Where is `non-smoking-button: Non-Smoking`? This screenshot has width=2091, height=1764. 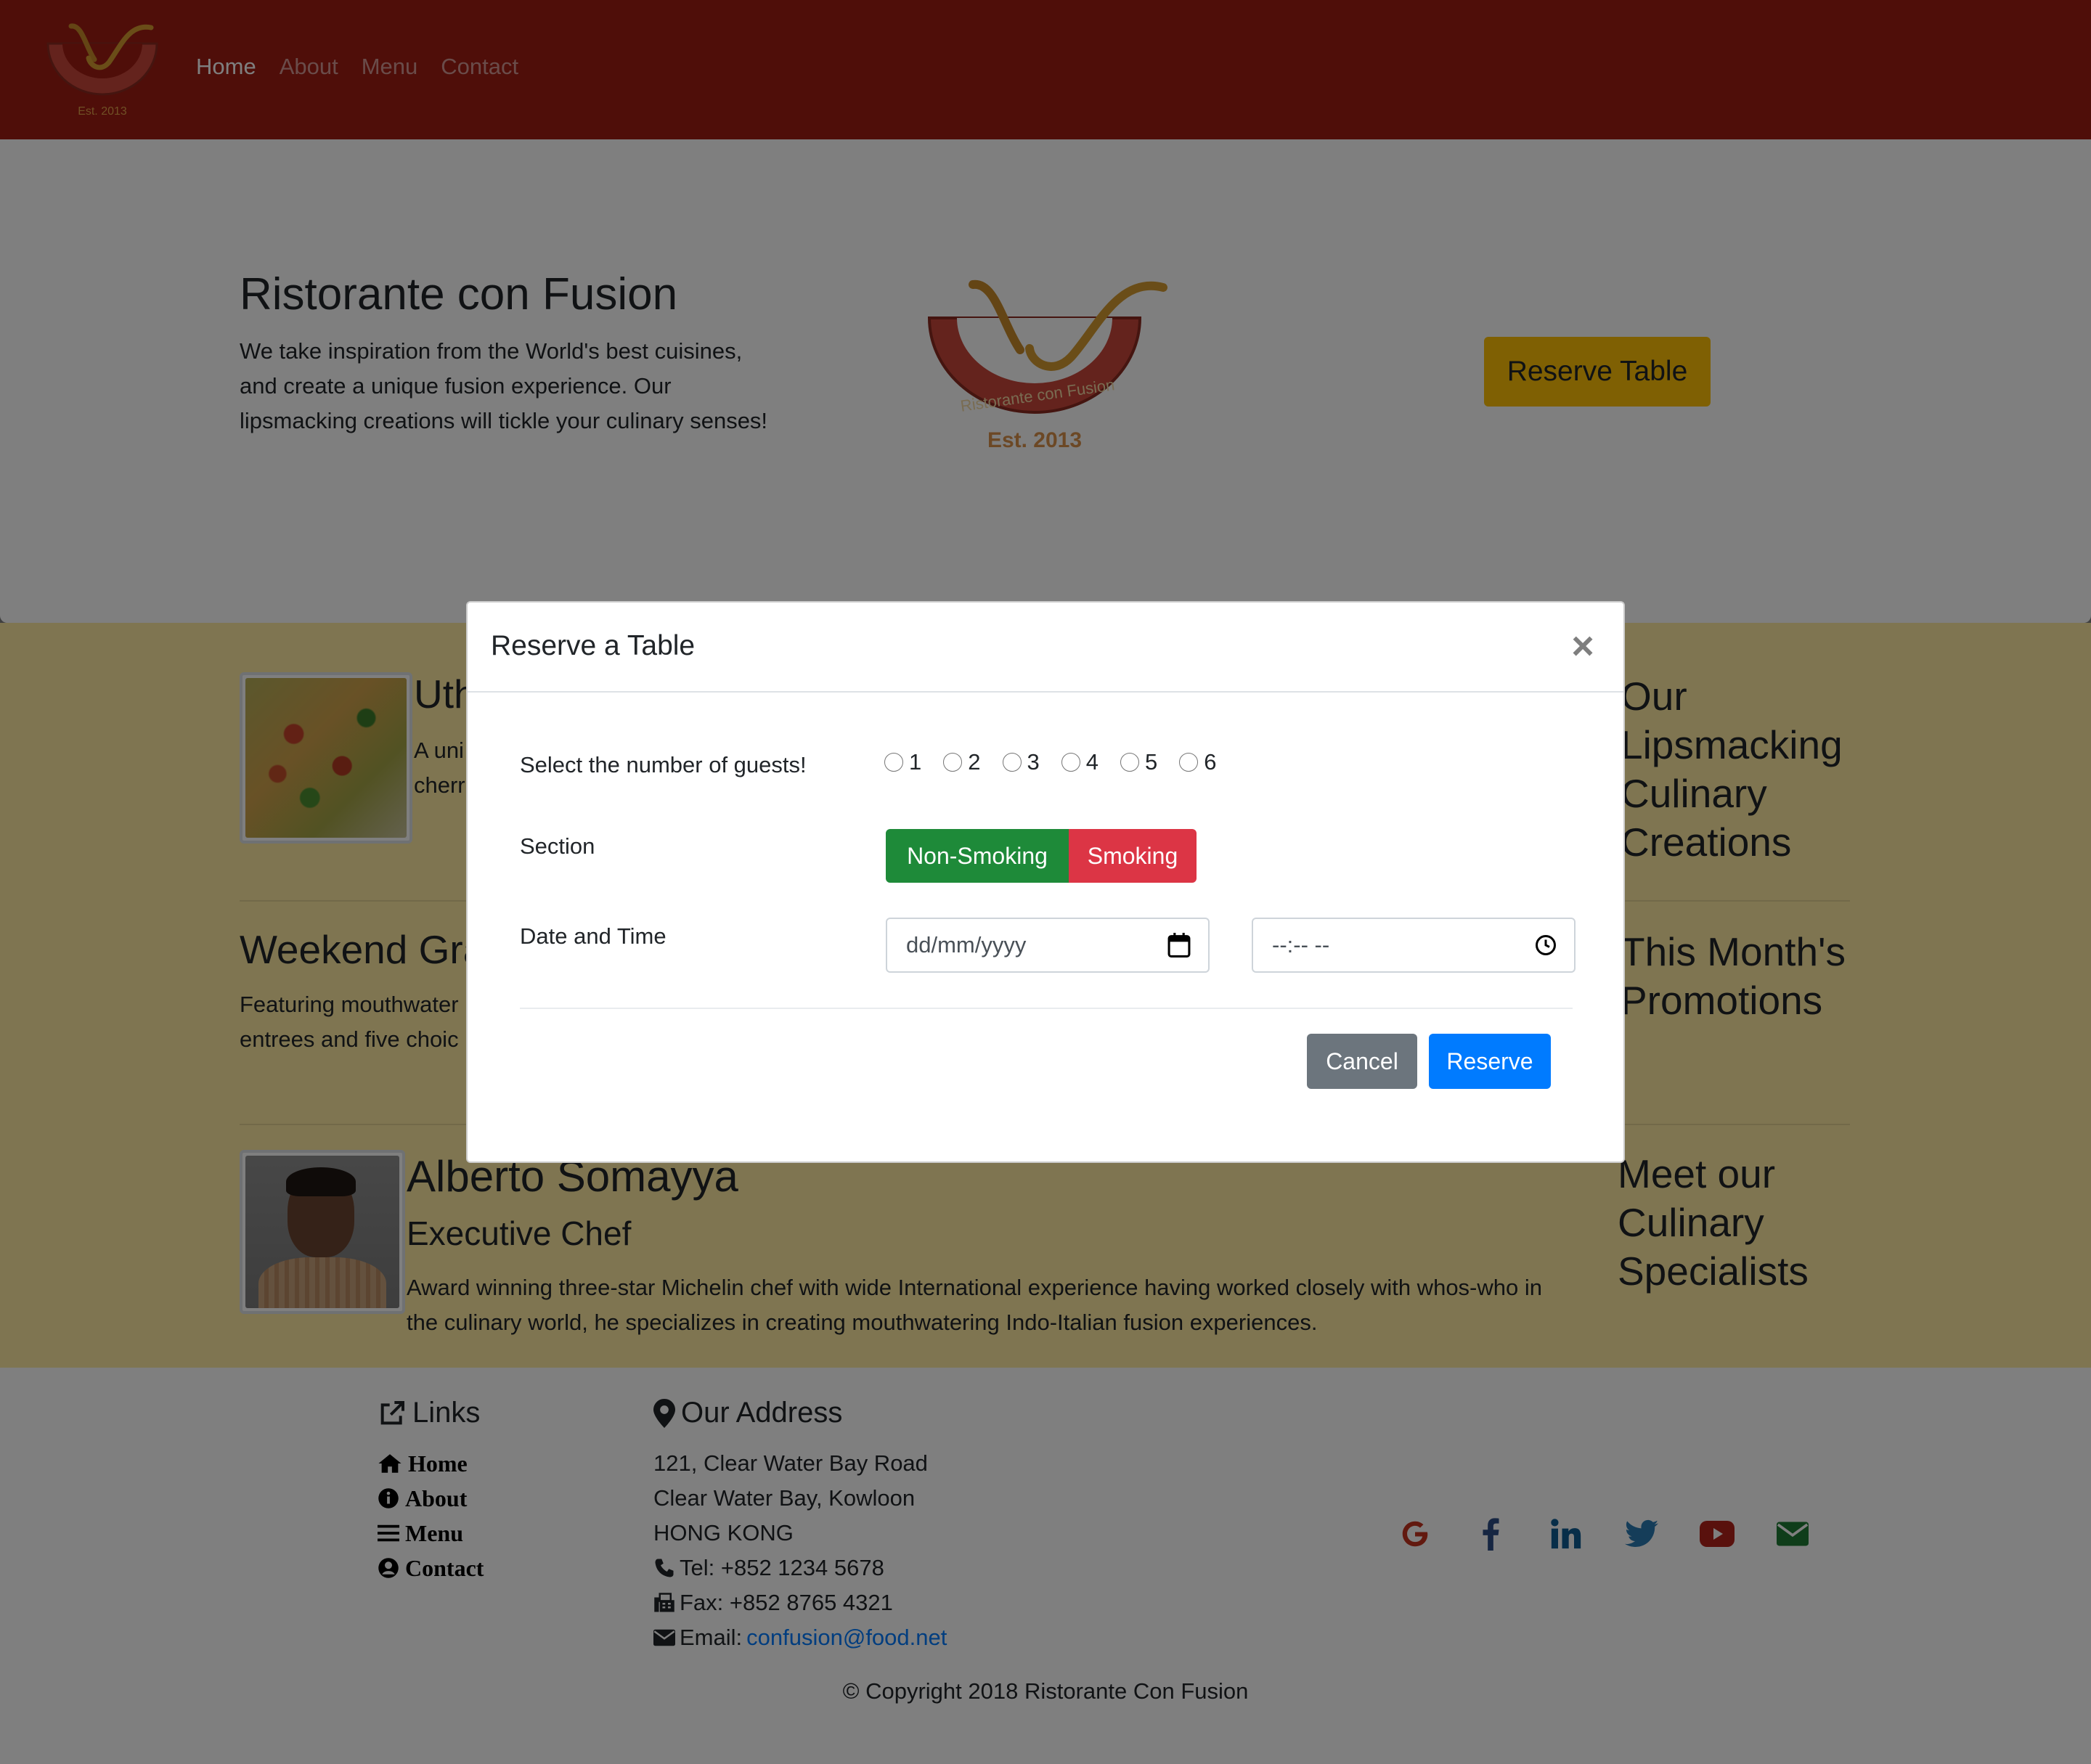
non-smoking-button: Non-Smoking is located at coordinates (978, 856).